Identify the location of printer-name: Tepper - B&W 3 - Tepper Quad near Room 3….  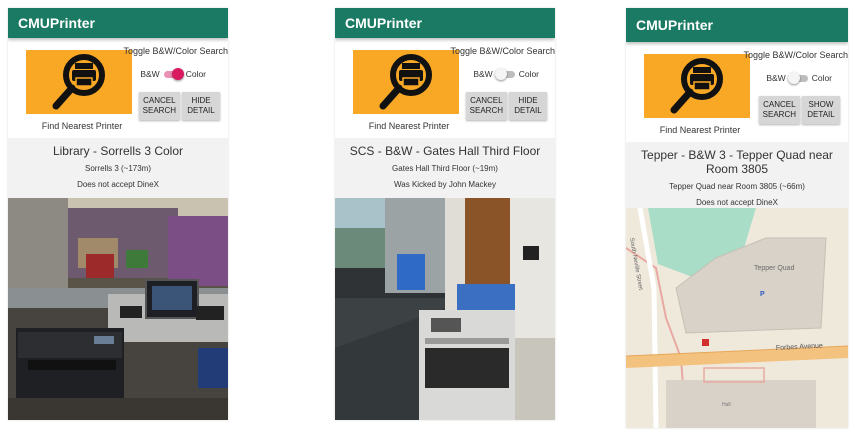
(737, 162).